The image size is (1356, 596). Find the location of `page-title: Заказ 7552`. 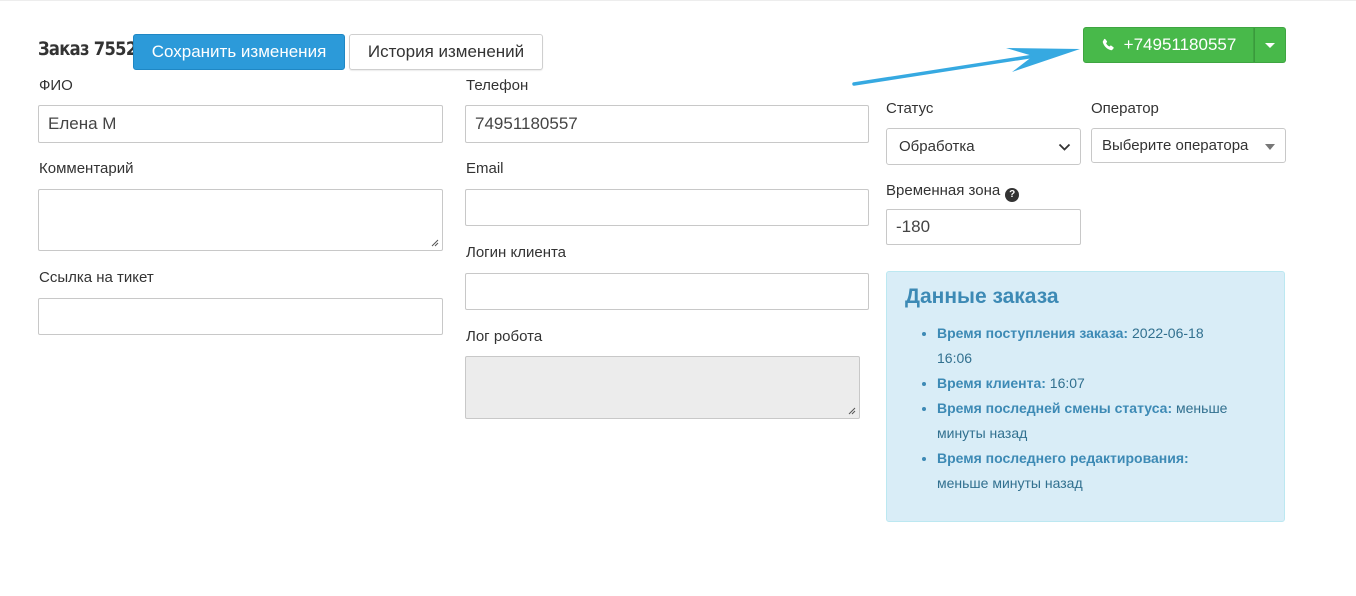

page-title: Заказ 7552 is located at coordinates (87, 49).